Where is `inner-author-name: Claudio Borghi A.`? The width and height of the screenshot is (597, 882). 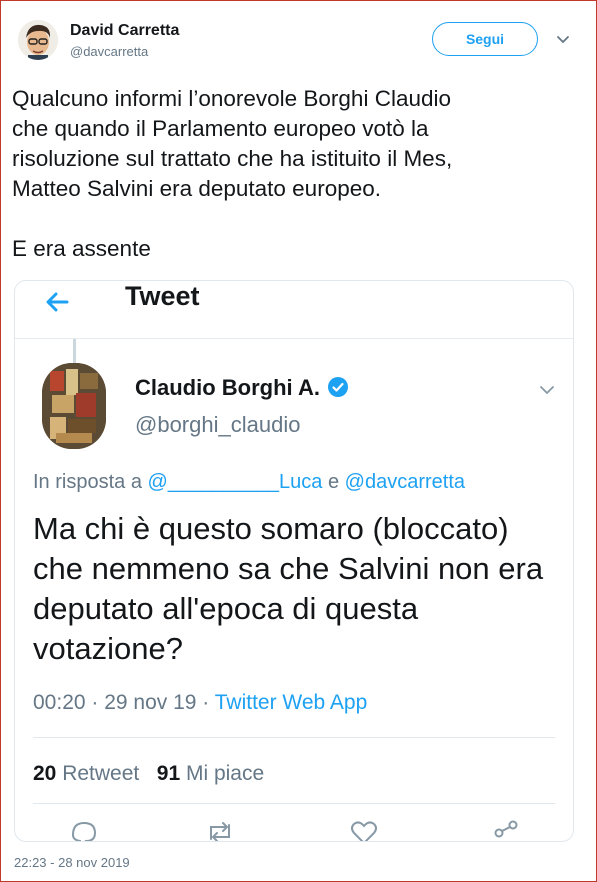
inner-author-name: Claudio Borghi A. is located at coordinates (227, 387).